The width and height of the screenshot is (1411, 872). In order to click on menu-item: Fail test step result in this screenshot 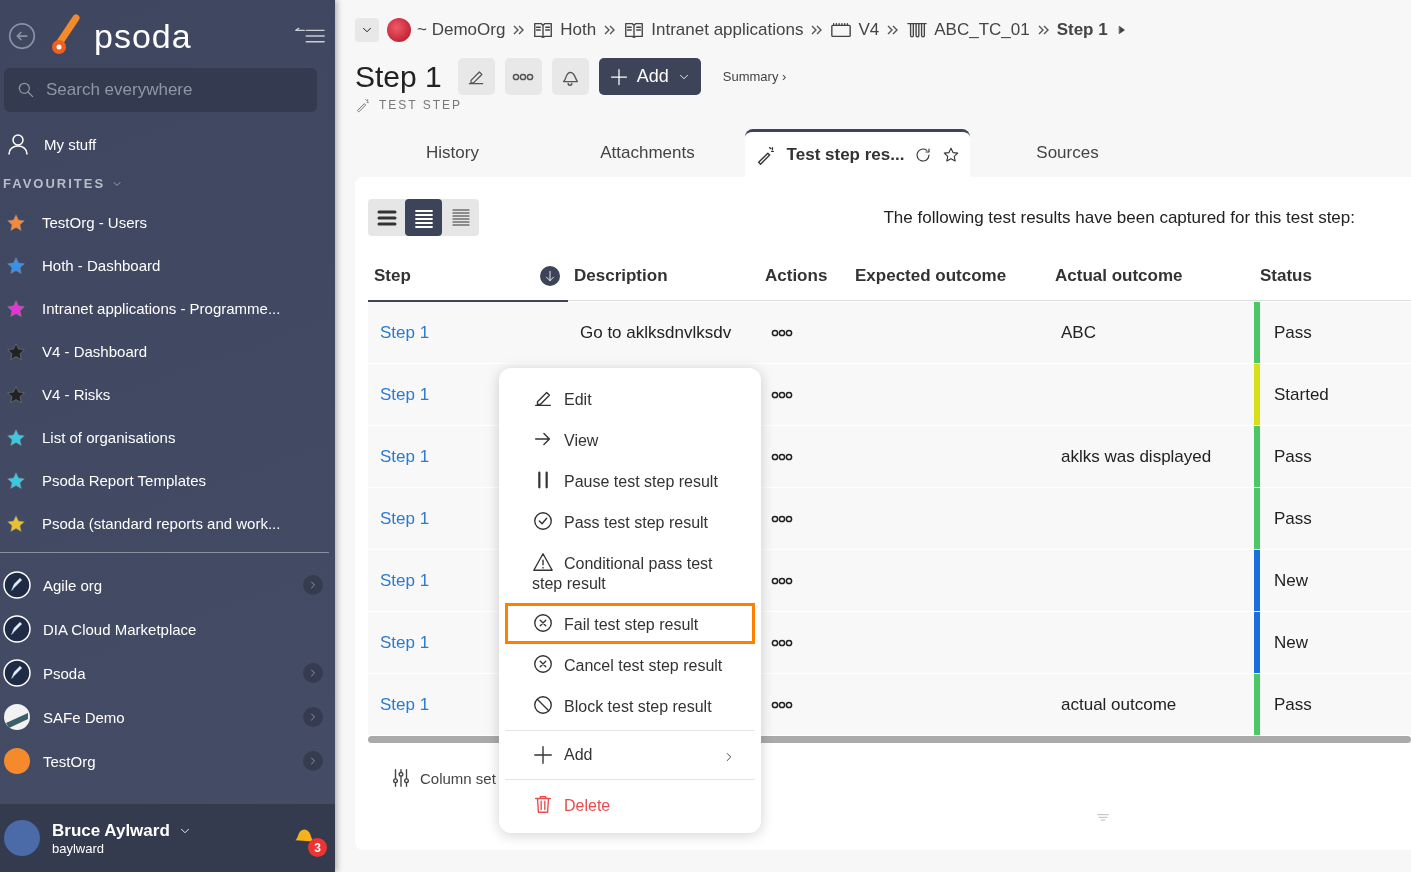, I will do `click(630, 623)`.